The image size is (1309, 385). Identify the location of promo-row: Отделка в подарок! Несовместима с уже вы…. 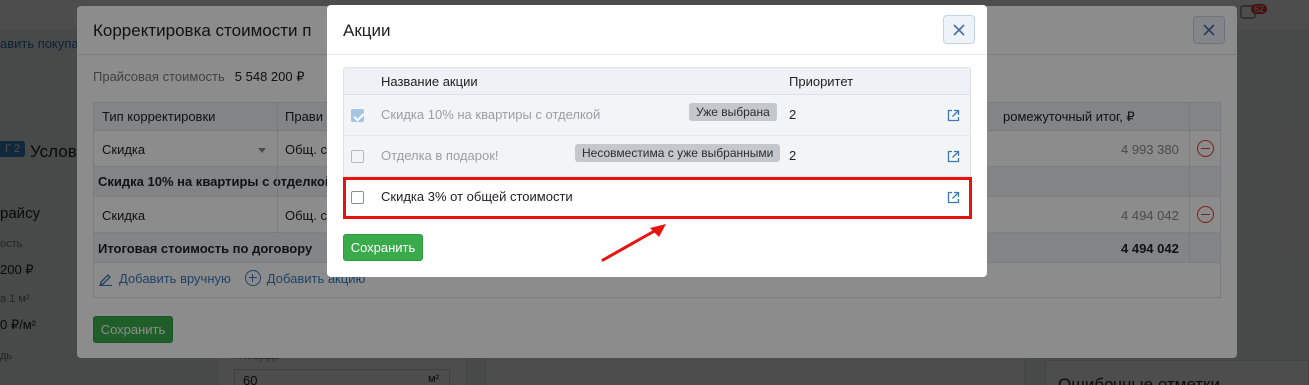
(657, 156).